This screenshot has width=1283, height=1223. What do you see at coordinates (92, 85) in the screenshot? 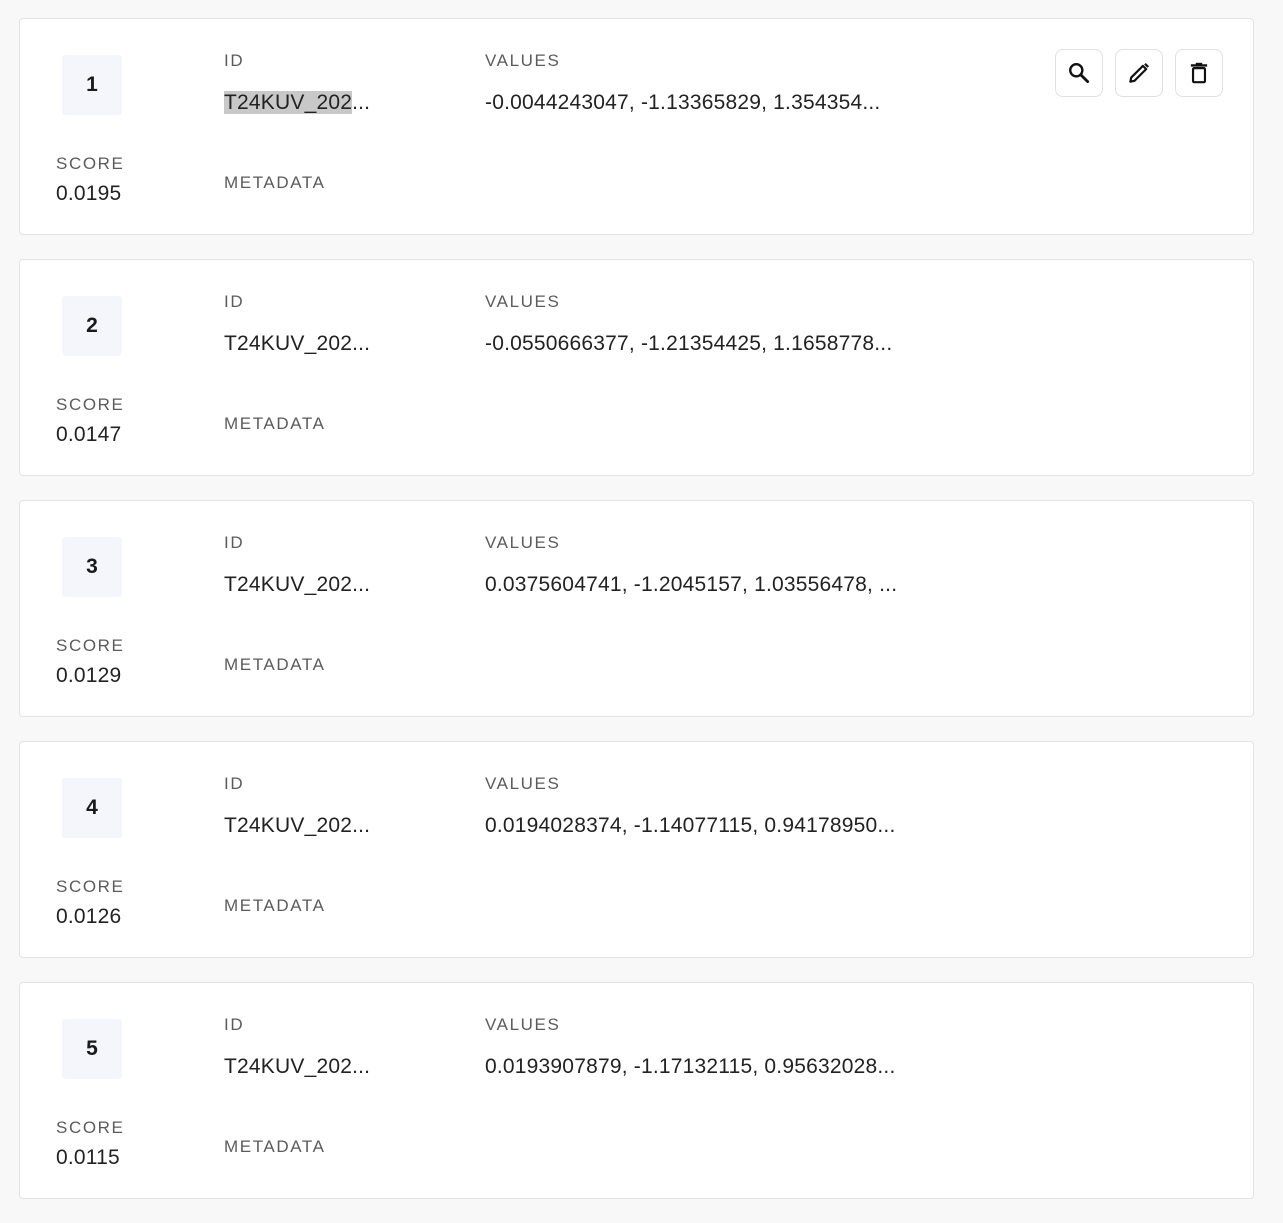
I see `rank-badge: 1` at bounding box center [92, 85].